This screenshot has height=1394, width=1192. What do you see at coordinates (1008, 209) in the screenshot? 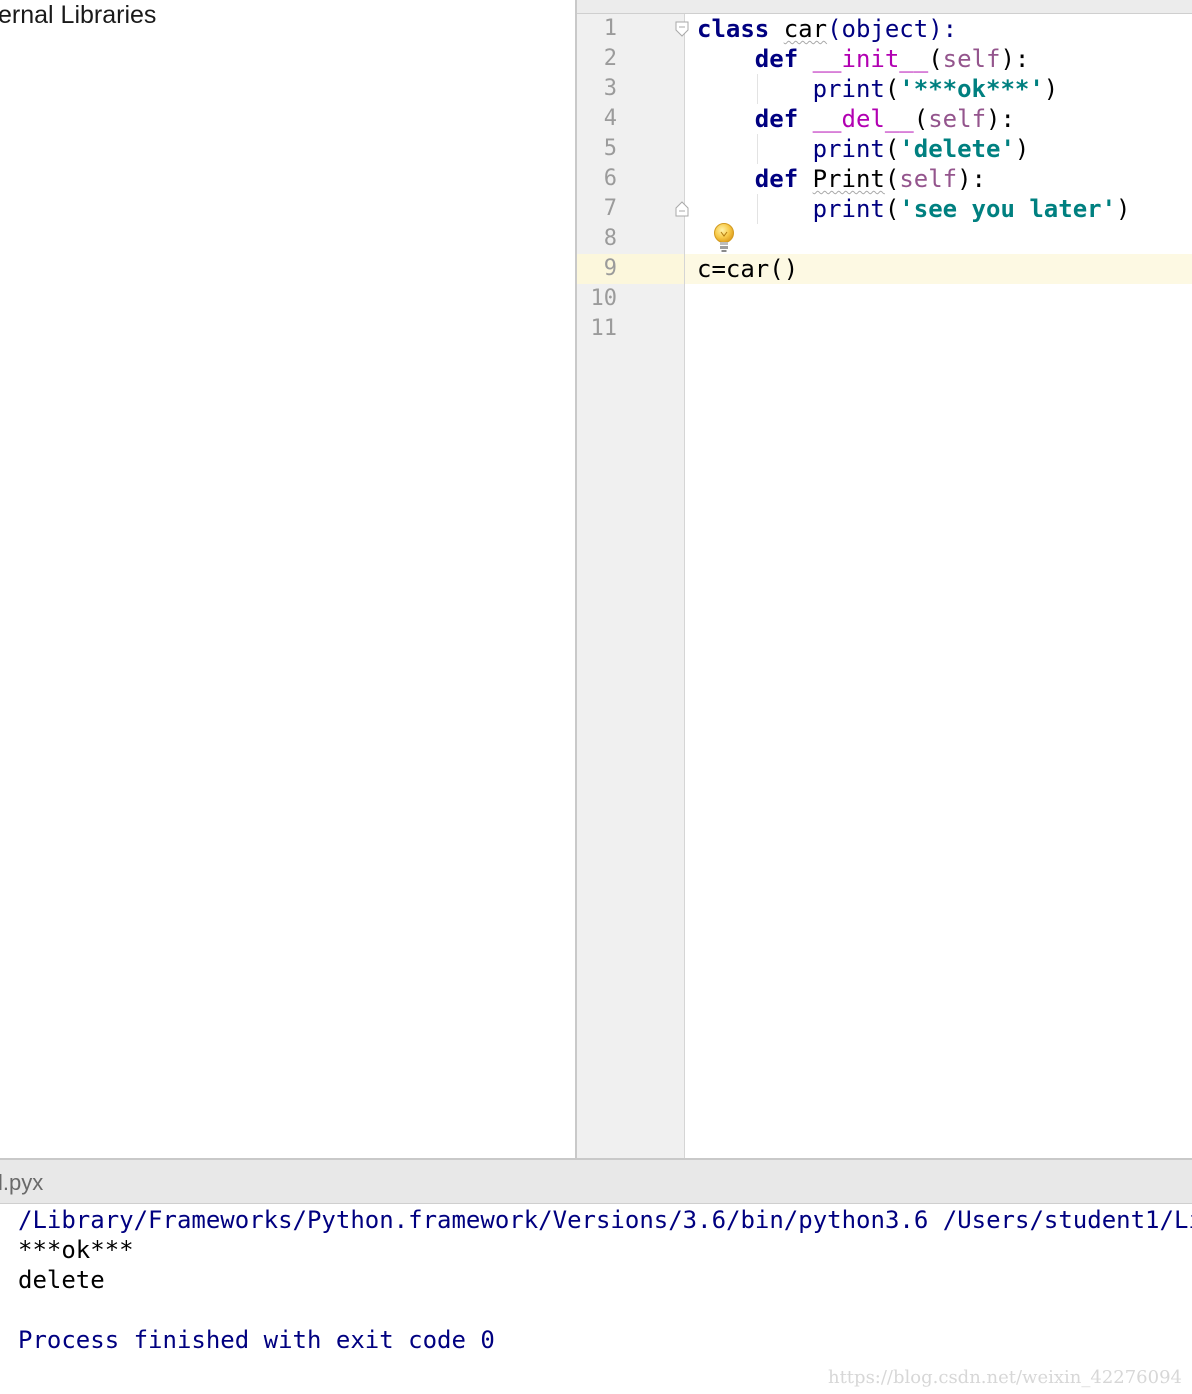
I see `string-literal: 'see you later'` at bounding box center [1008, 209].